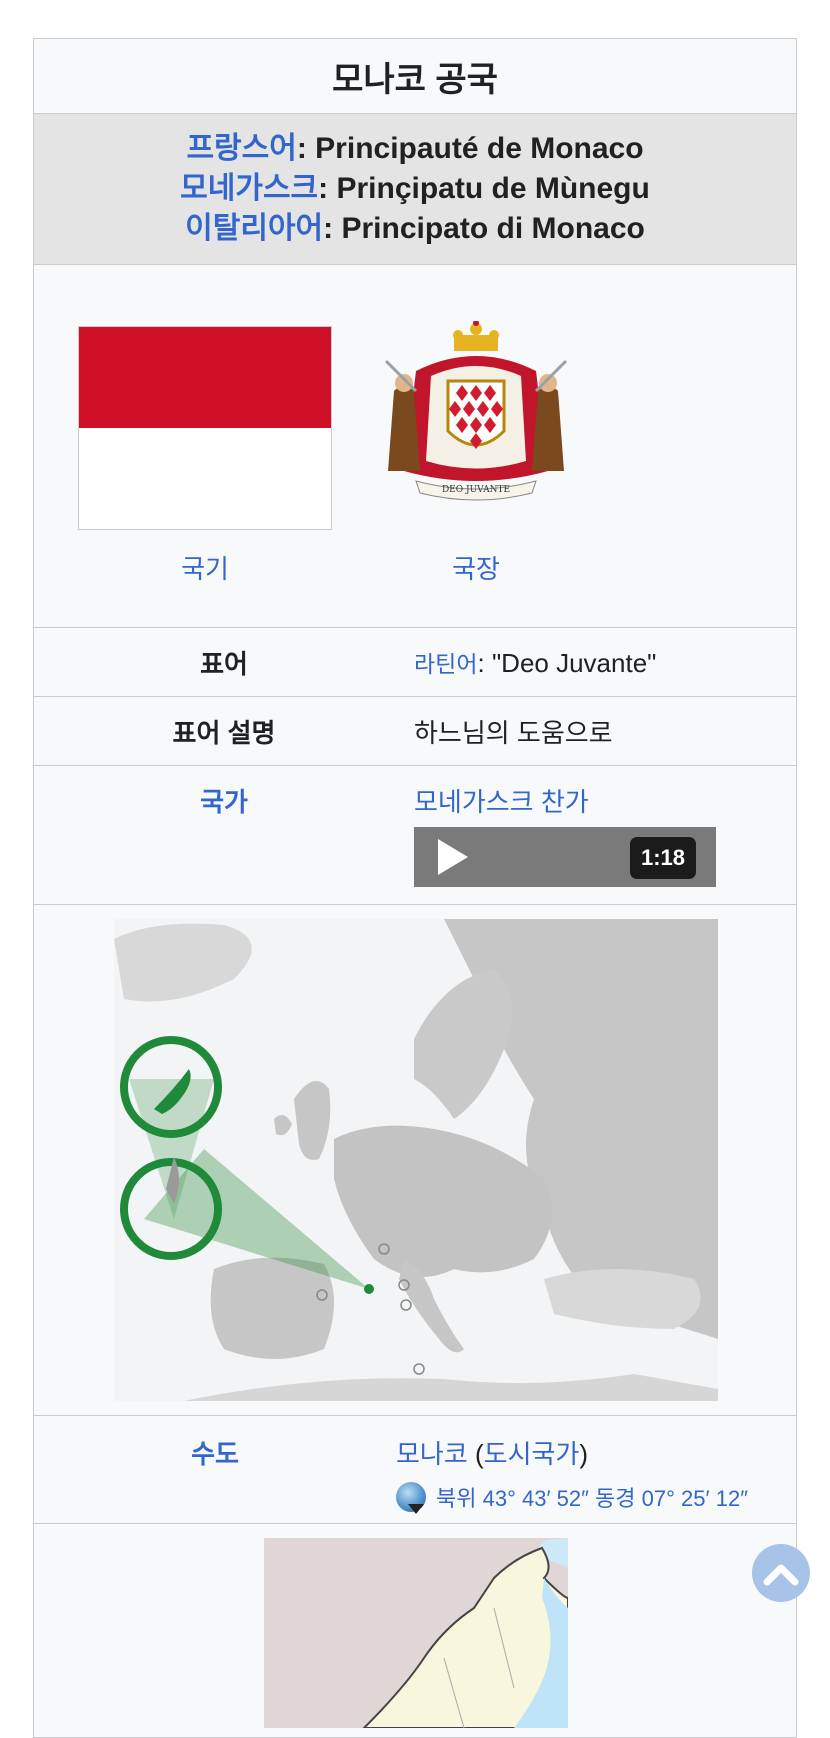 This screenshot has width=830, height=1738. I want to click on motto-description-row: 표어 설명 하느님의 도움으로, so click(415, 731).